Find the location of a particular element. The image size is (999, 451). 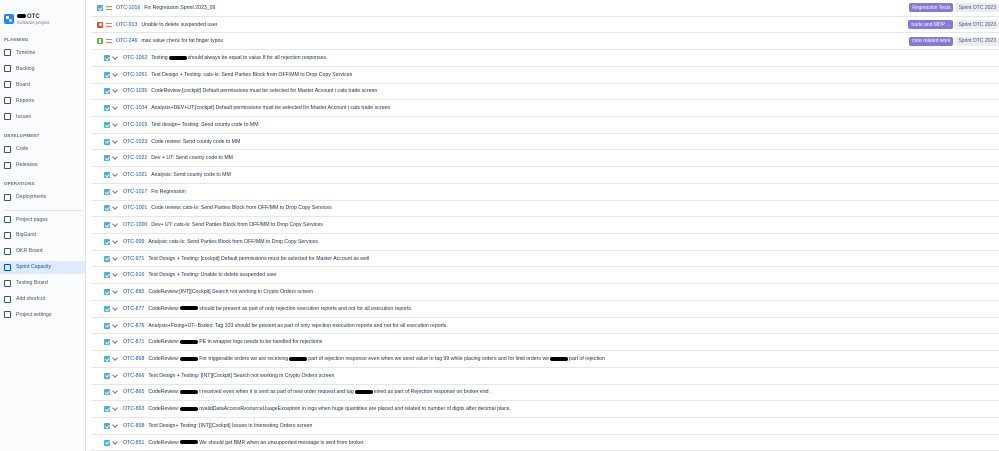

issue-key-link: OTC-863 is located at coordinates (133, 409).